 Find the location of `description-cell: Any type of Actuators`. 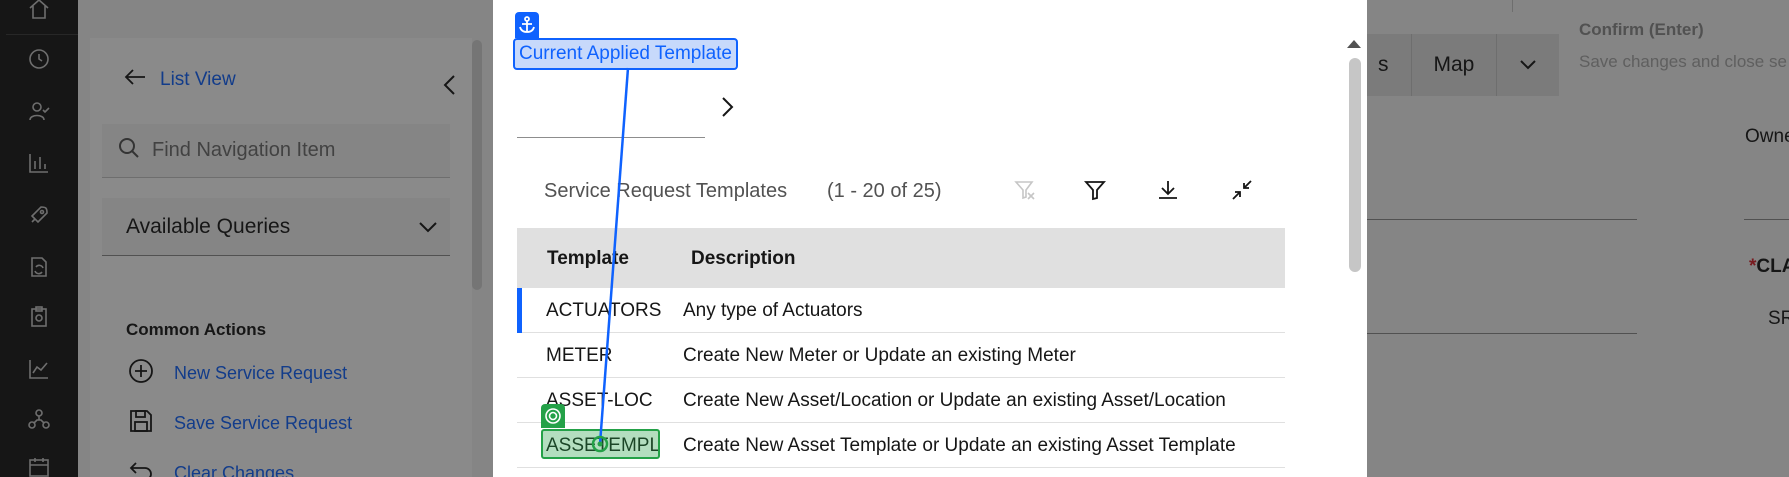

description-cell: Any type of Actuators is located at coordinates (773, 310).